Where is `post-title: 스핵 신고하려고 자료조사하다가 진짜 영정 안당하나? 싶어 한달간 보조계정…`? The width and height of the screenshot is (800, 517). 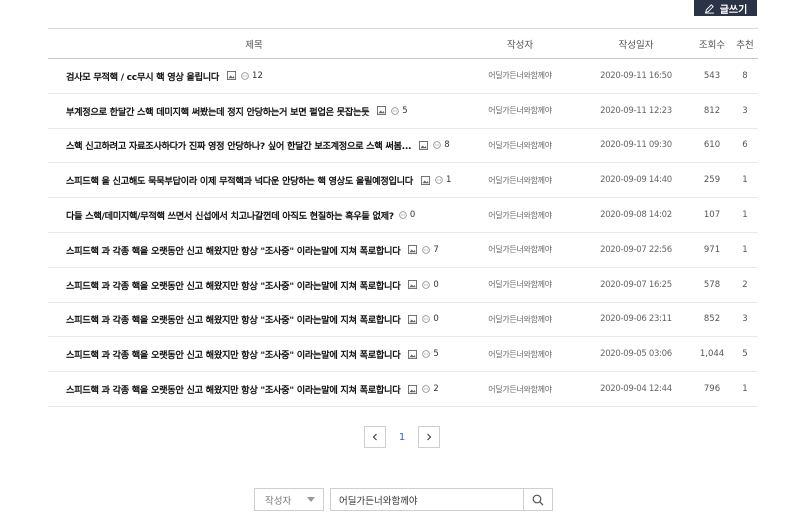 post-title: 스핵 신고하려고 자료조사하다가 진짜 영정 안당하나? 싶어 한달간 보조계정… is located at coordinates (239, 145).